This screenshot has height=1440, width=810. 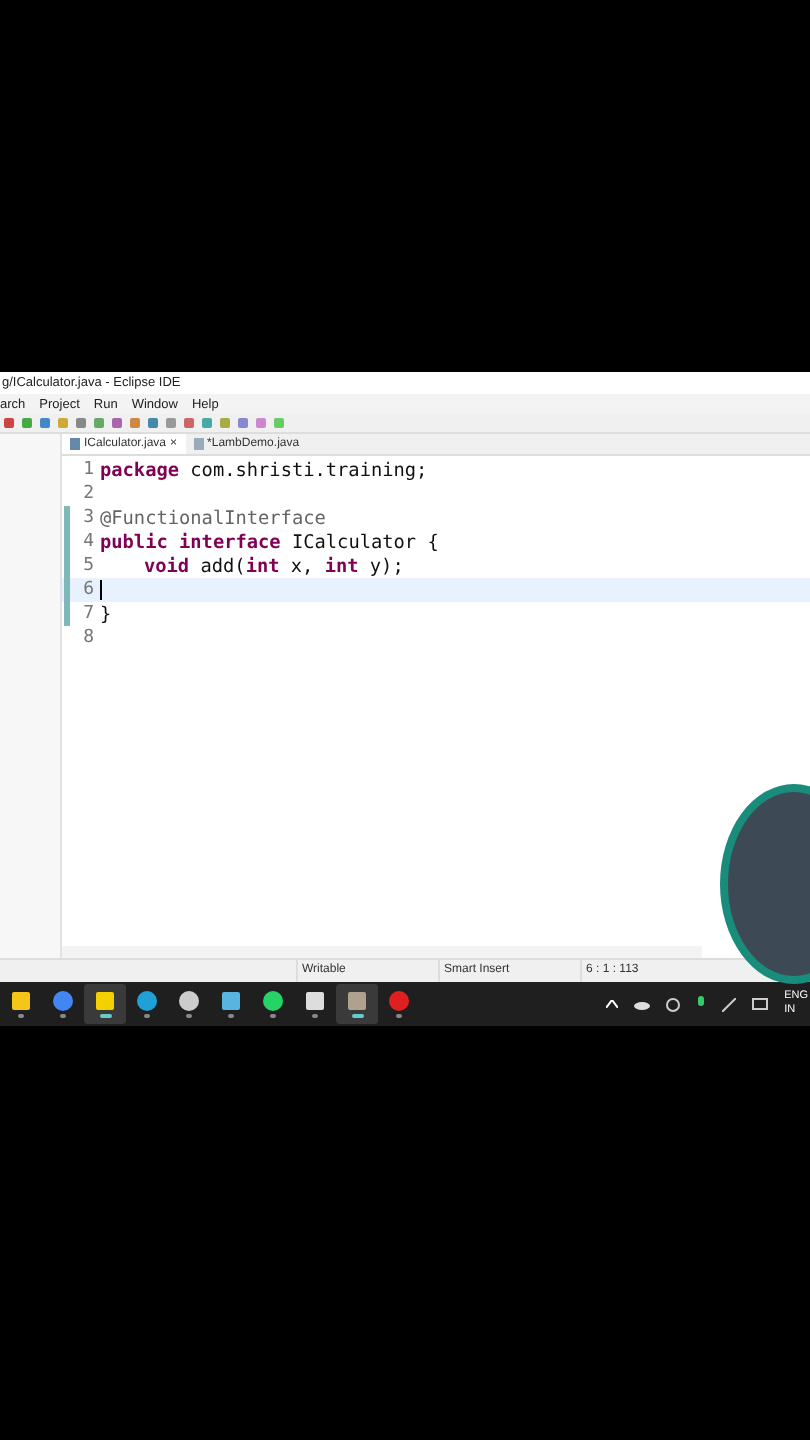 I want to click on line-number: 3, so click(x=87, y=518).